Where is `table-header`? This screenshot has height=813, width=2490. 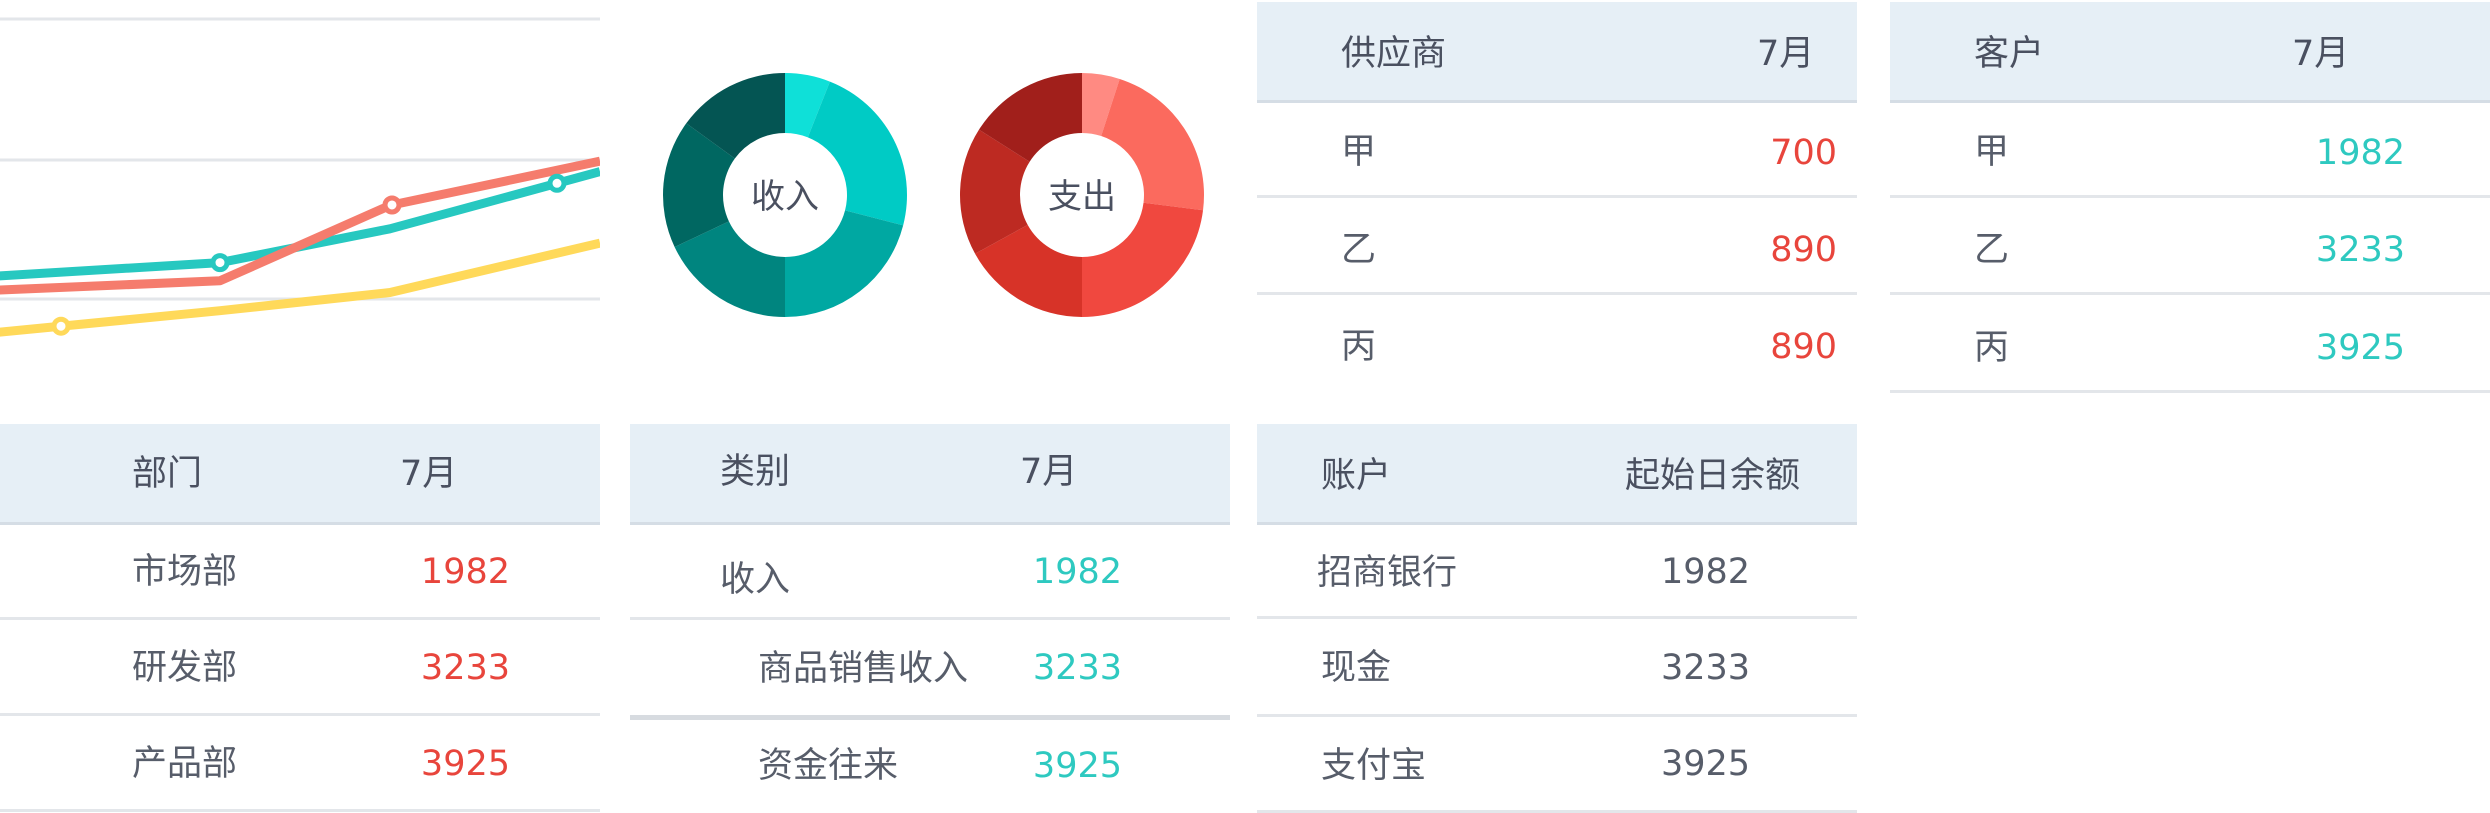 table-header is located at coordinates (300, 474).